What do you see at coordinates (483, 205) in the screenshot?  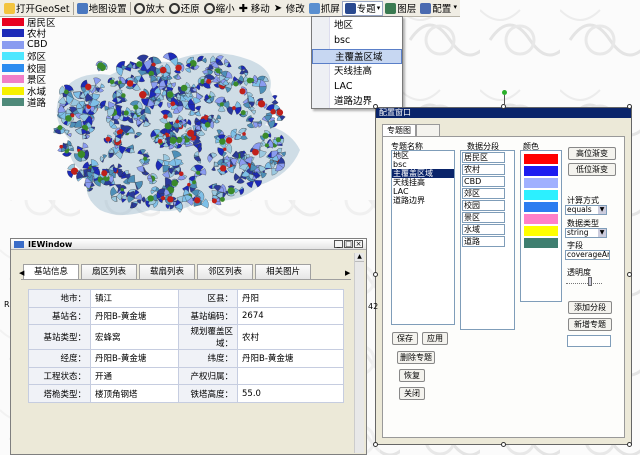 I see `segment-field: 校园` at bounding box center [483, 205].